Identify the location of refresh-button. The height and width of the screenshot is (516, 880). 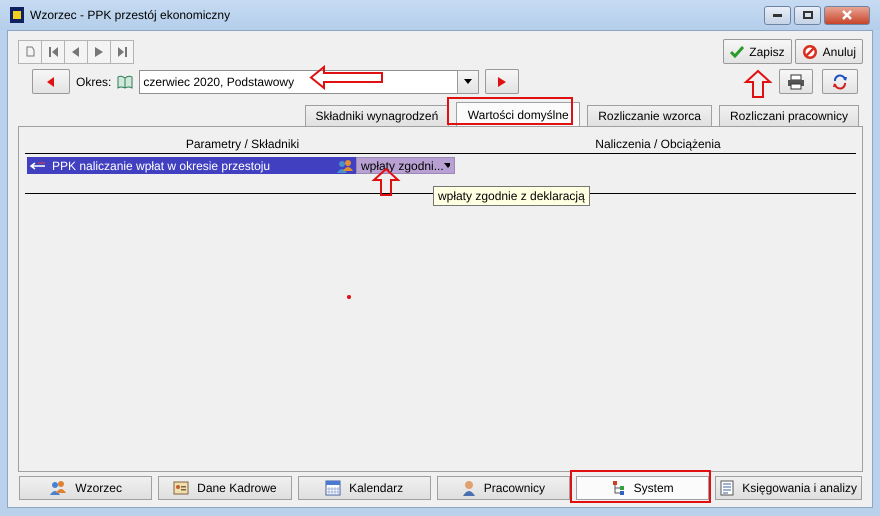
(840, 81).